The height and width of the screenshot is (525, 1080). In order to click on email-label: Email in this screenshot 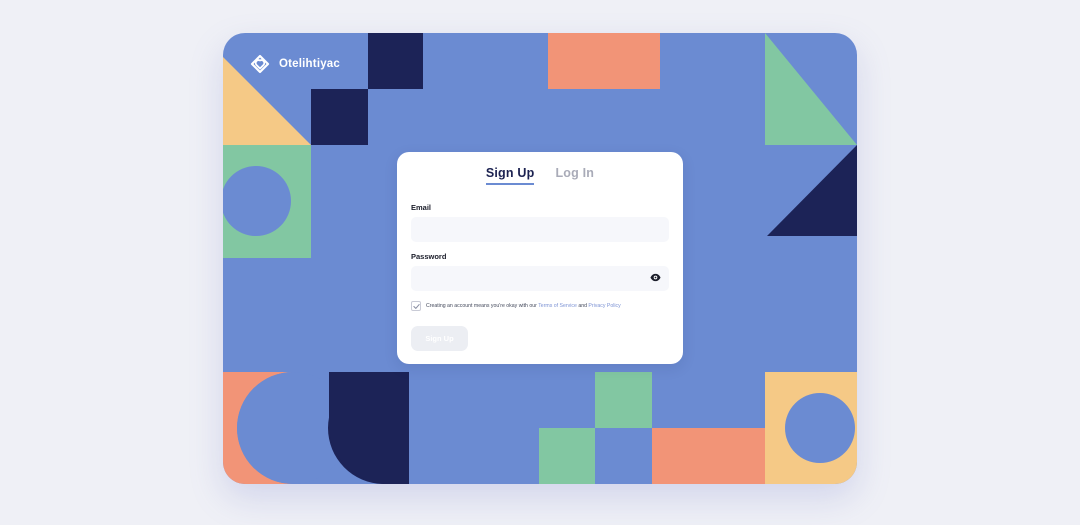, I will do `click(421, 207)`.